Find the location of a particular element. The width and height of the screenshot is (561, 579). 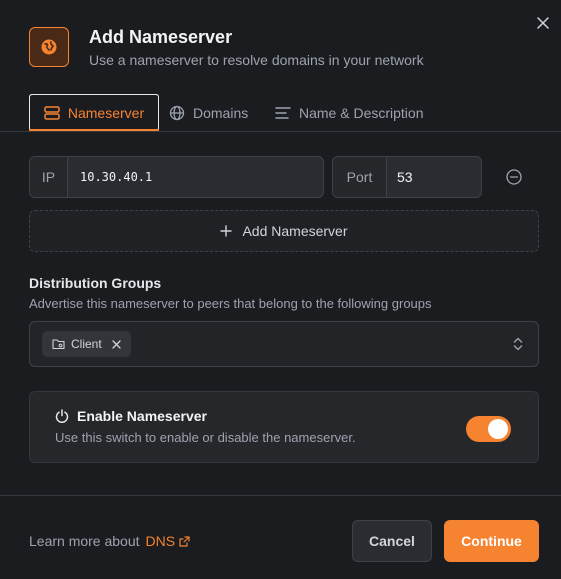

minus-circle-icon is located at coordinates (514, 177).